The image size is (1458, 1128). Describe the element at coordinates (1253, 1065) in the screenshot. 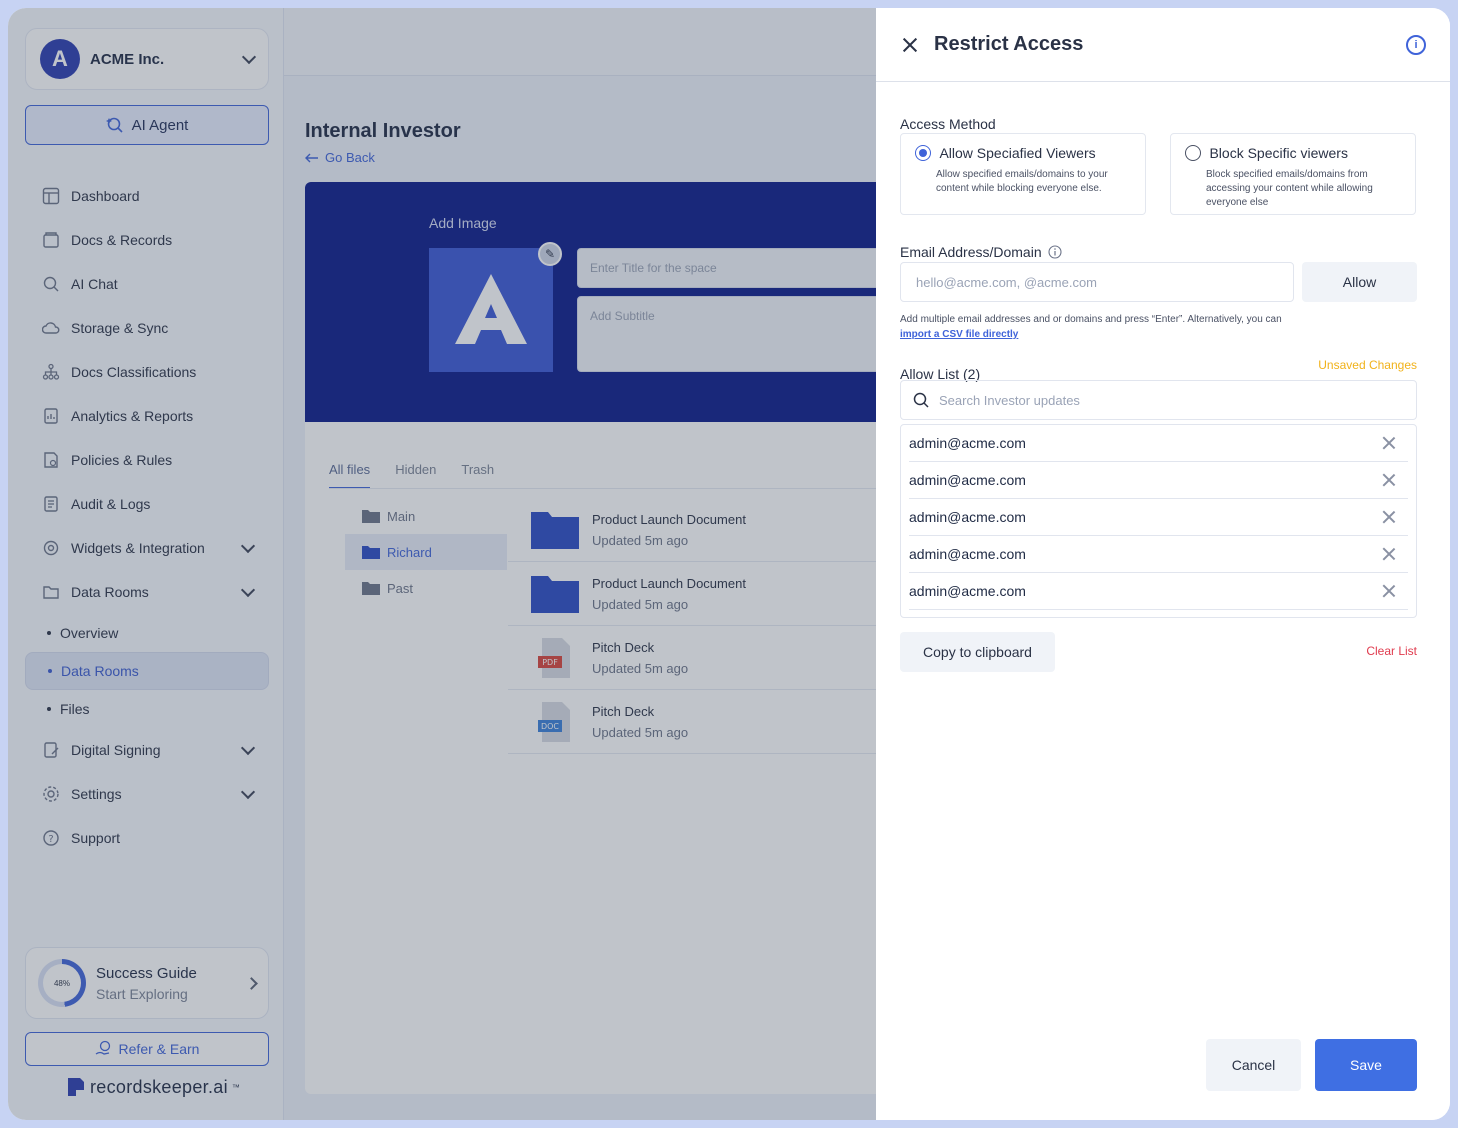

I see `cancel-button: Cancel` at that location.